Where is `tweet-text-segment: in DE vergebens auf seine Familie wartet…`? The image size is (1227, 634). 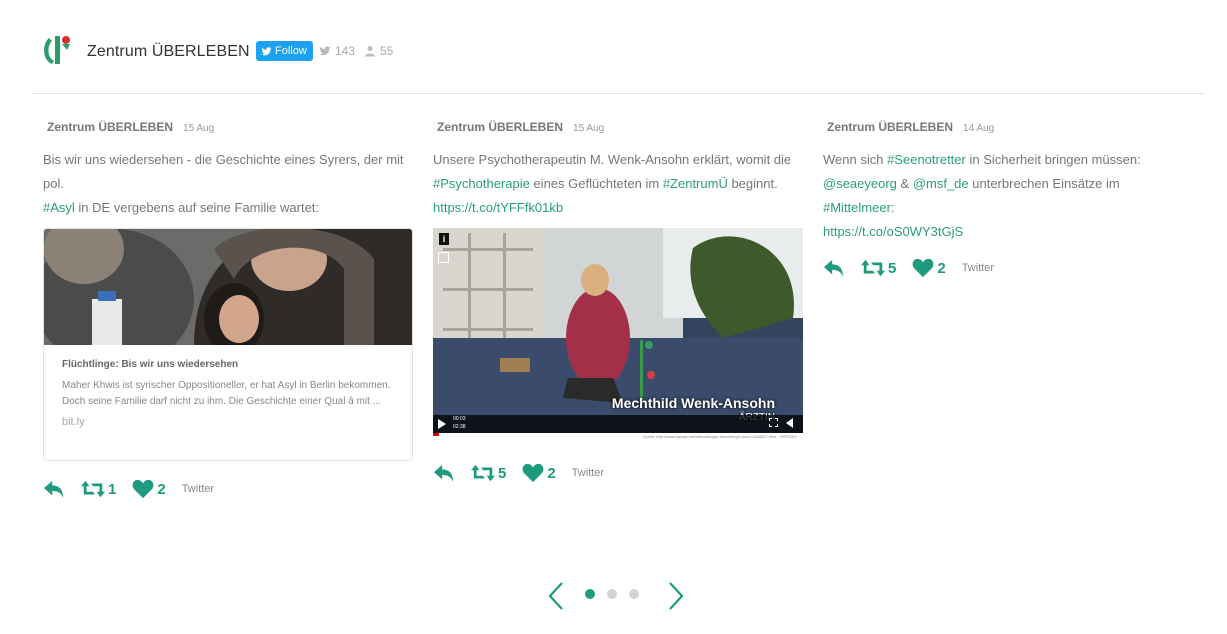 tweet-text-segment: in DE vergebens auf seine Familie wartet… is located at coordinates (197, 207).